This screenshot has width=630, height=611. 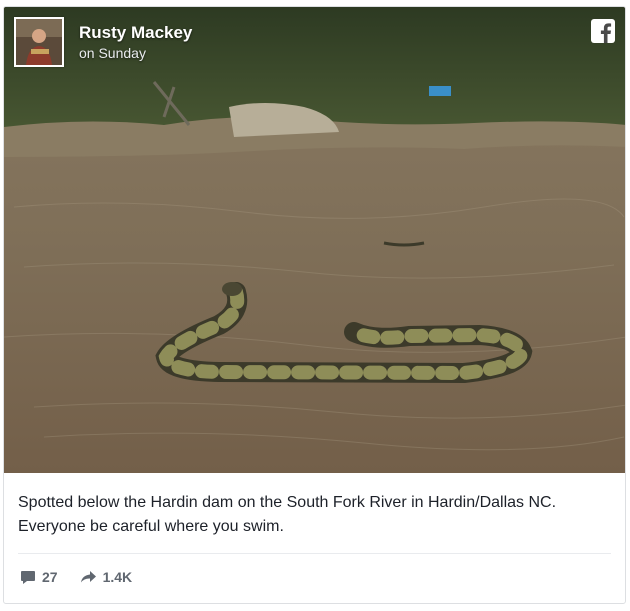 What do you see at coordinates (28, 577) in the screenshot?
I see `comment-icon` at bounding box center [28, 577].